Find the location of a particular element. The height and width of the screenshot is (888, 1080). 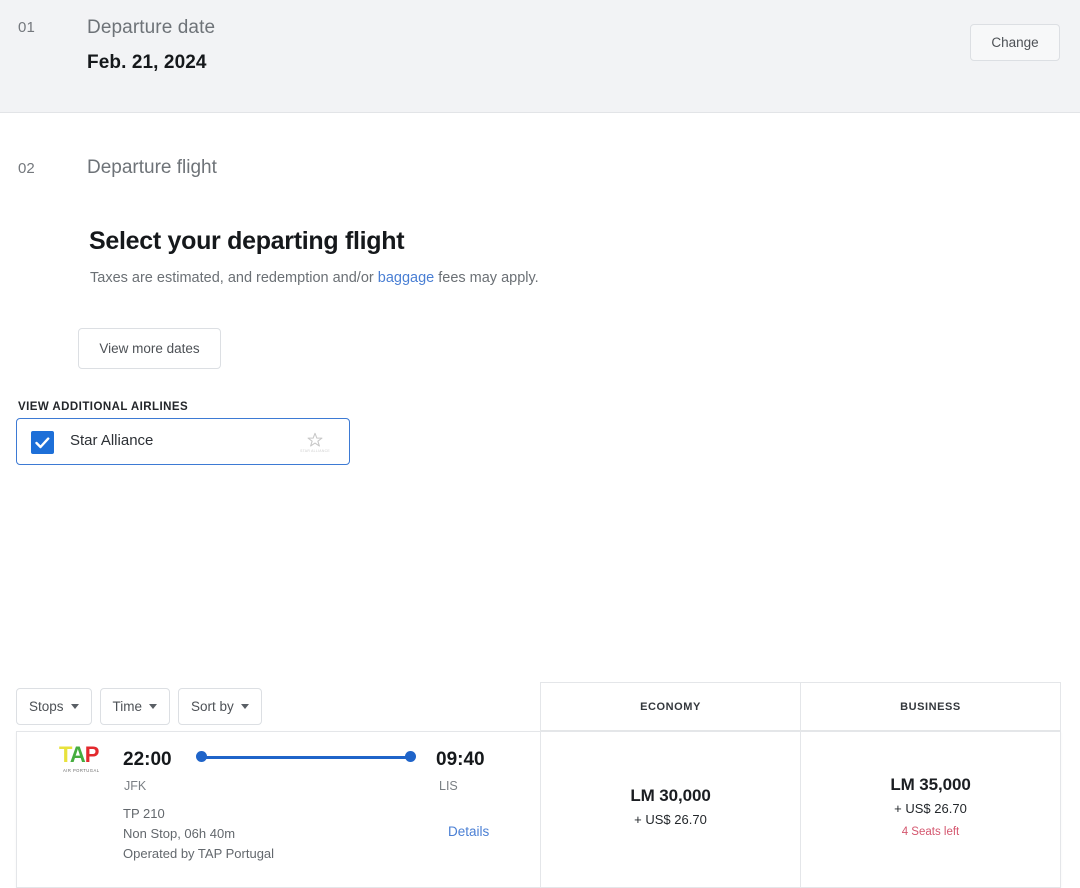

arrival-airport-code: LIS is located at coordinates (448, 786).